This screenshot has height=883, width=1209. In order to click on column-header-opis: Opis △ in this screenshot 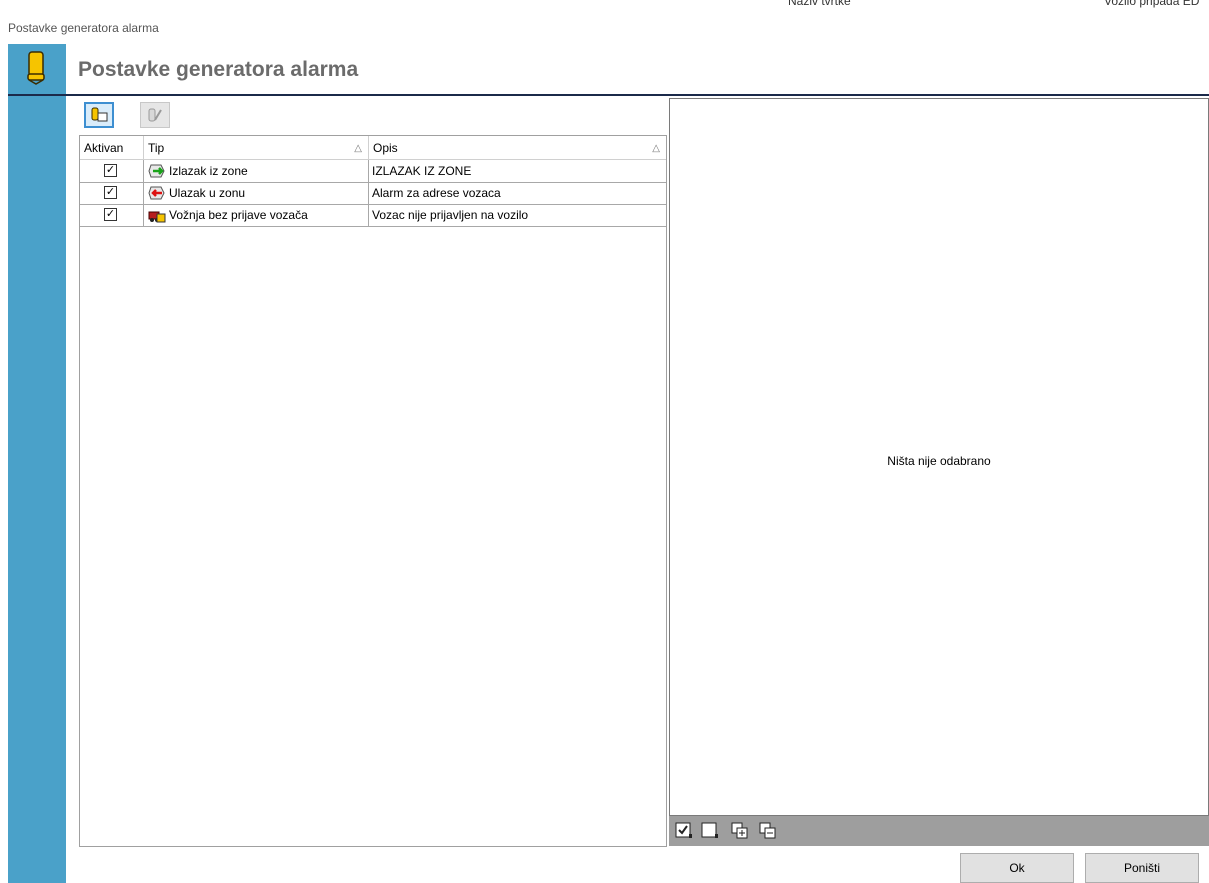, I will do `click(517, 147)`.